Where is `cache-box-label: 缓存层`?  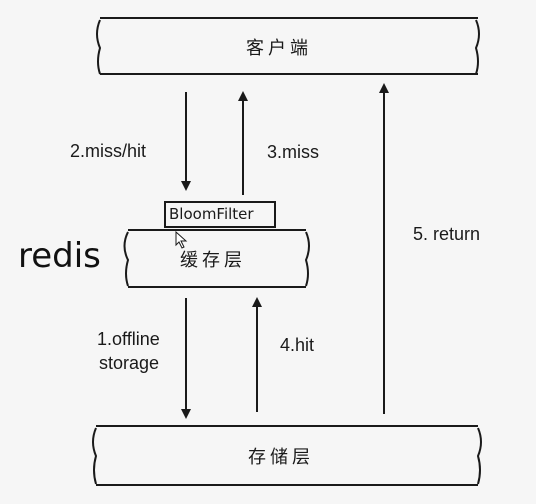 cache-box-label: 缓存层 is located at coordinates (213, 260).